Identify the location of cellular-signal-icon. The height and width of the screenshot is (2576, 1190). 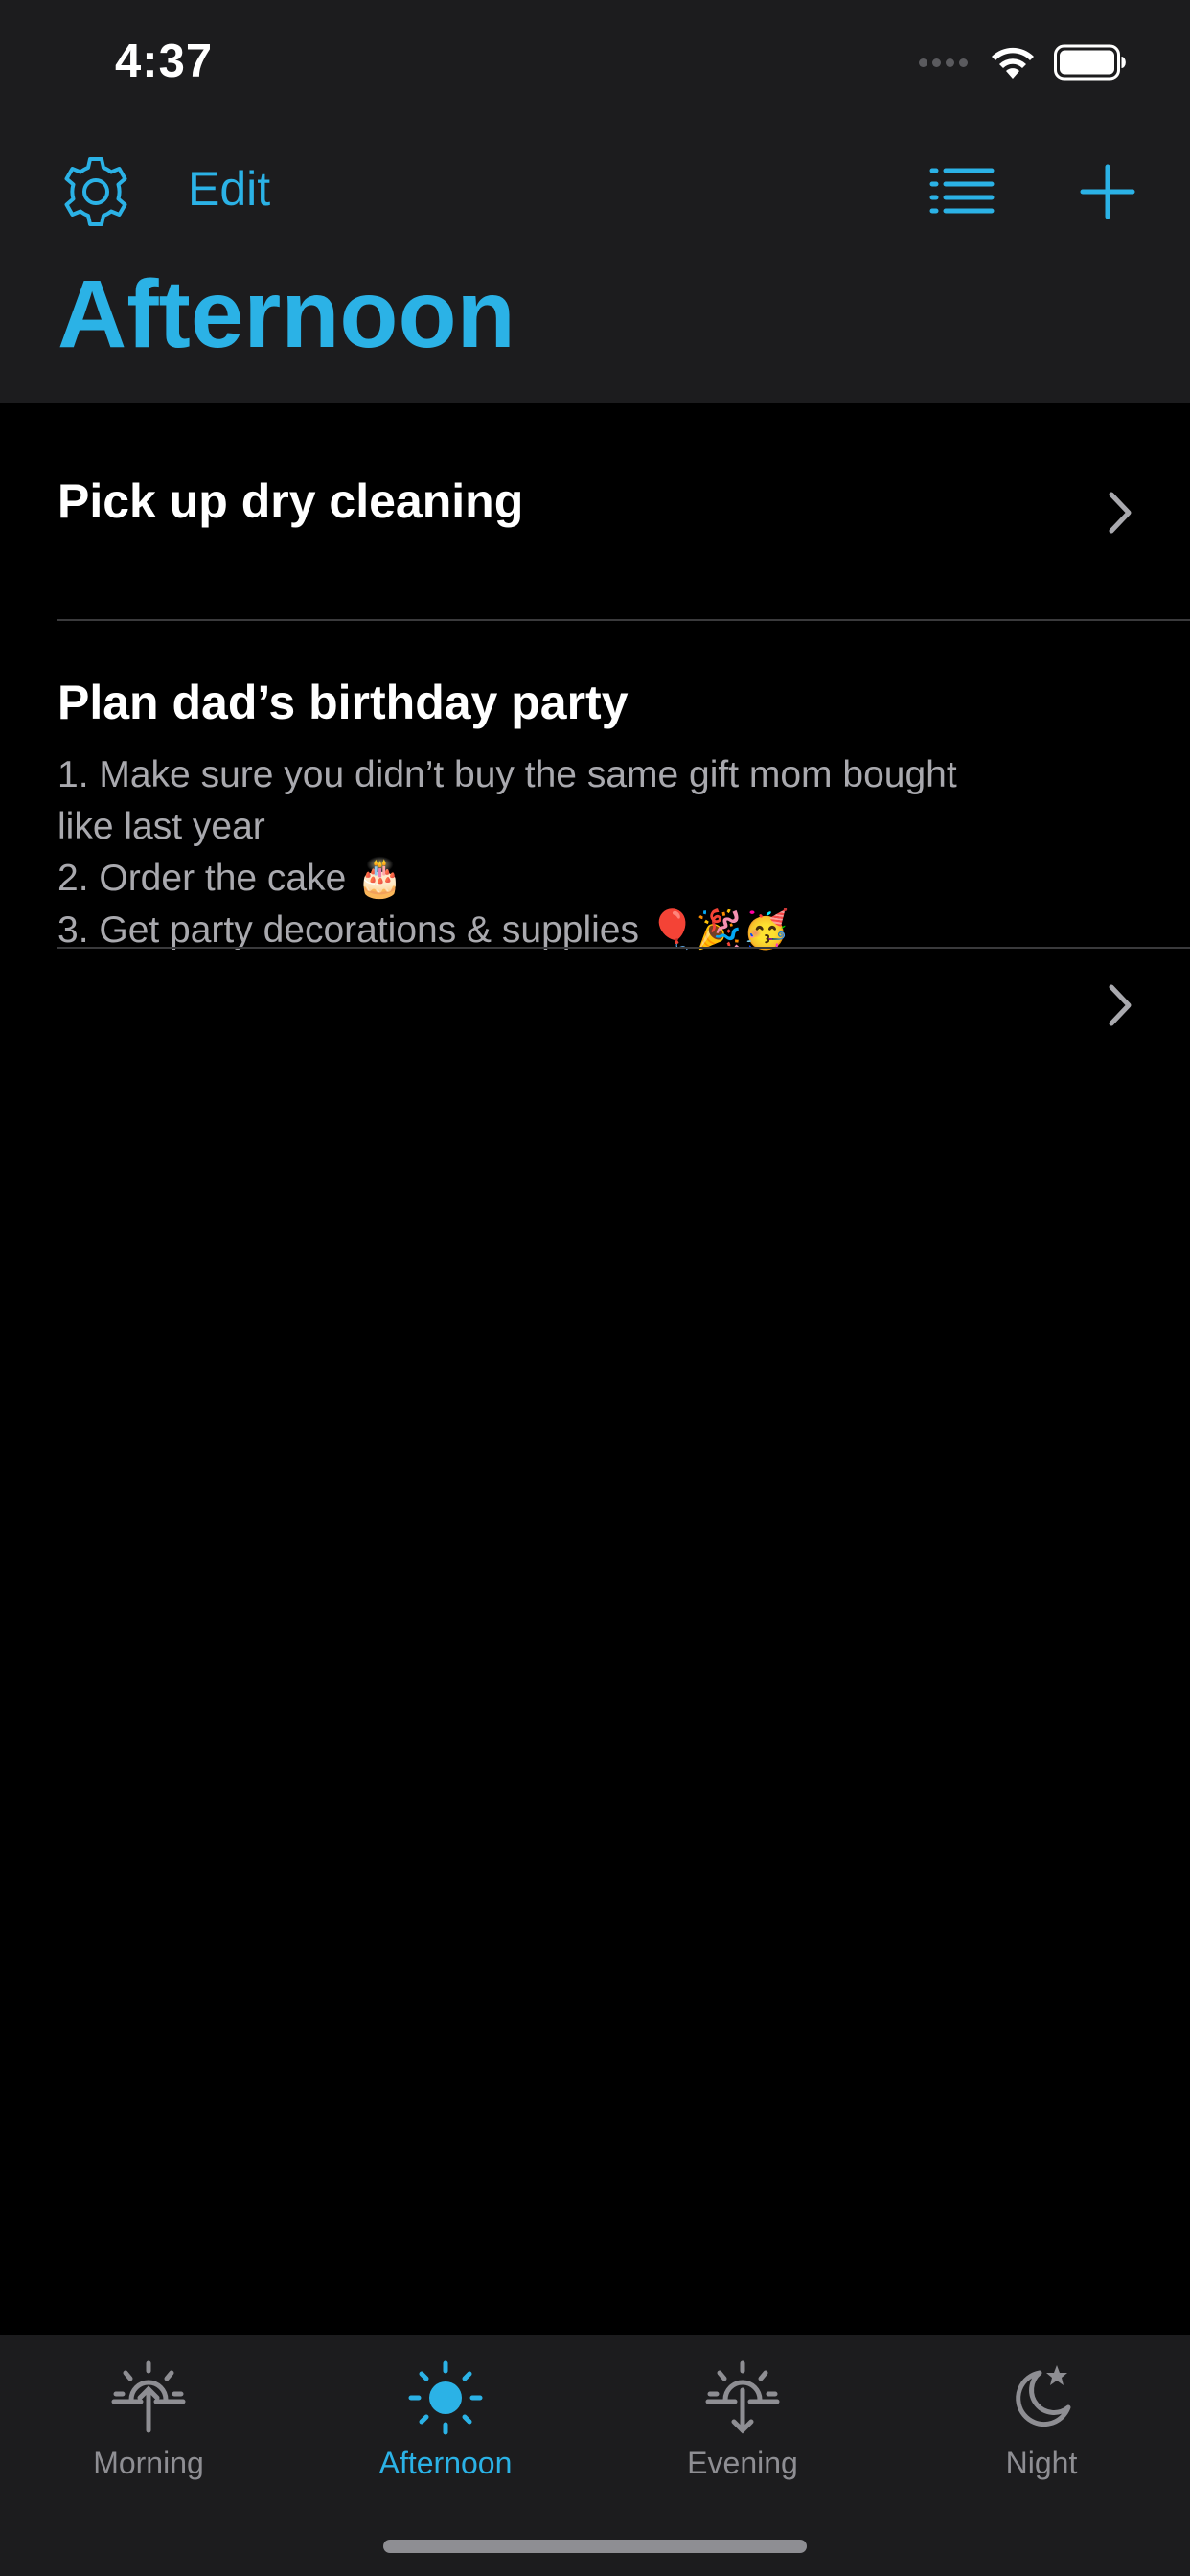
(944, 63).